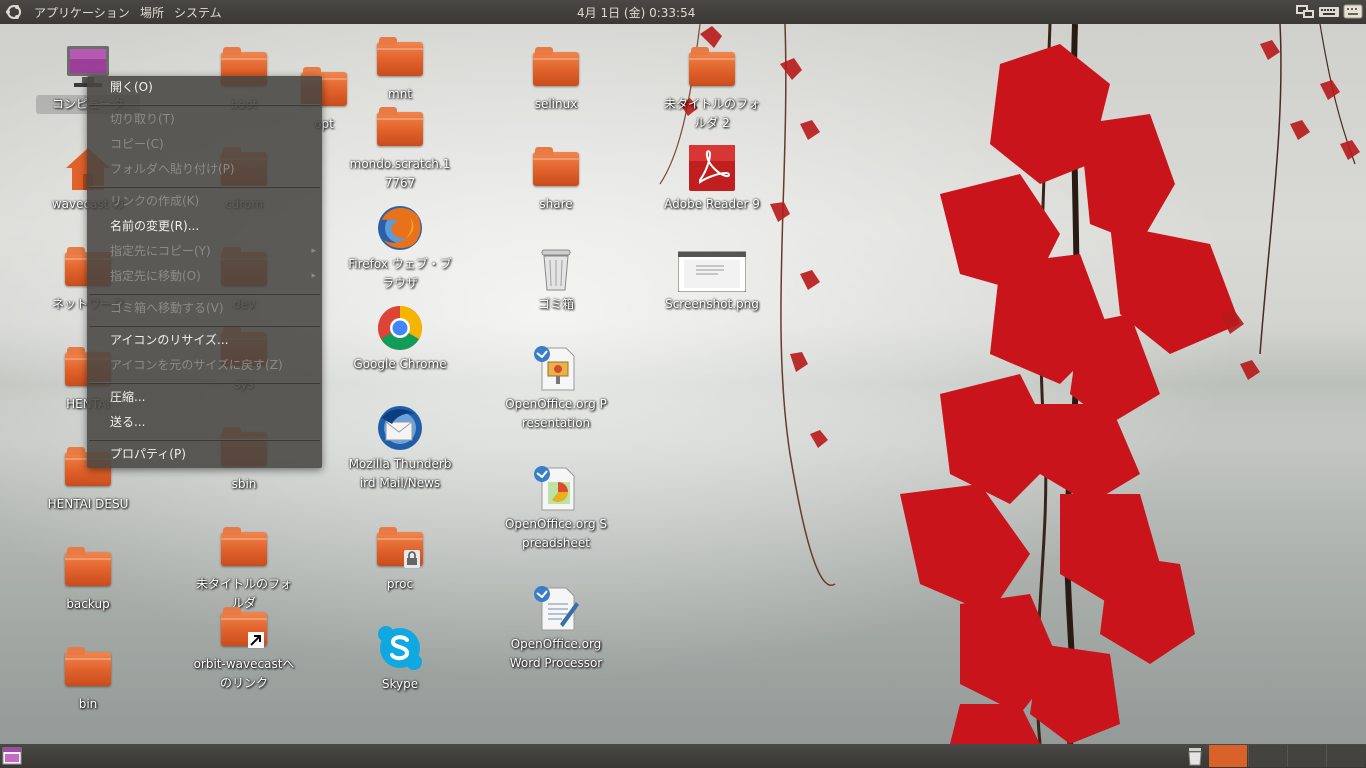 The height and width of the screenshot is (768, 1366). What do you see at coordinates (556, 204) in the screenshot?
I see `icon-label: share` at bounding box center [556, 204].